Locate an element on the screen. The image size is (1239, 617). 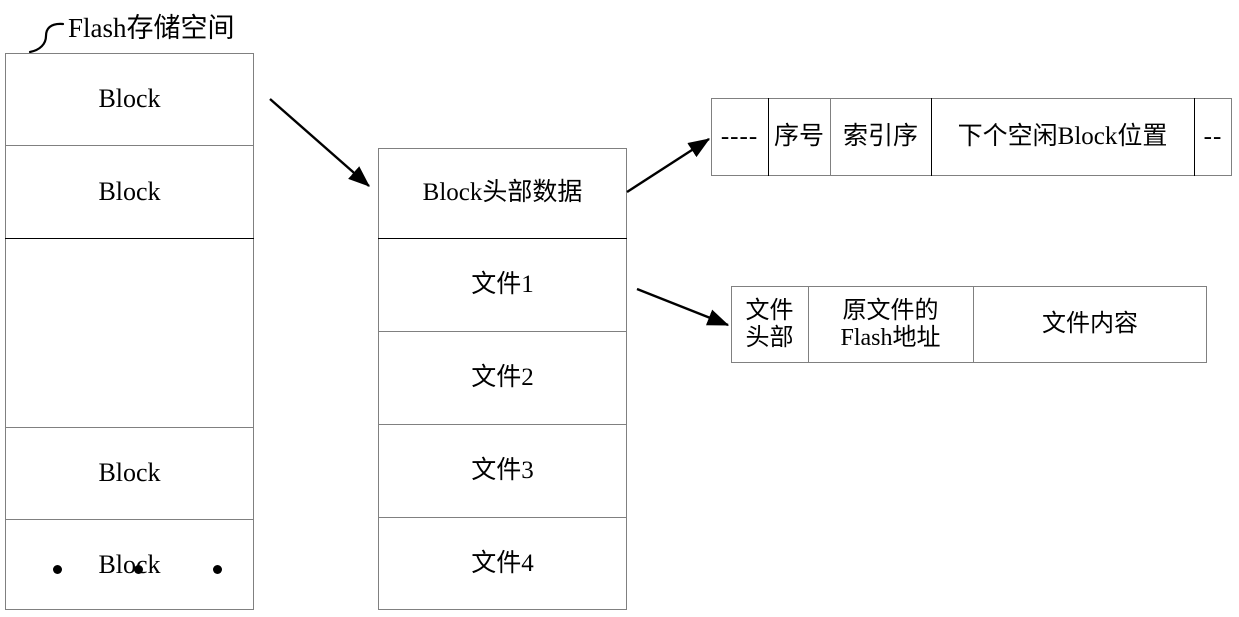
flash-row-block-3: Block is located at coordinates (129, 473).